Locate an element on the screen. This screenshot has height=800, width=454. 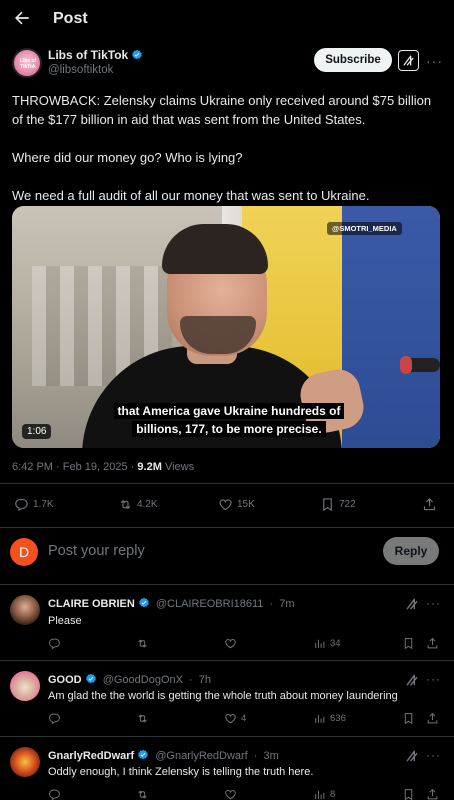
reply-author-name: GOOD is located at coordinates (65, 680).